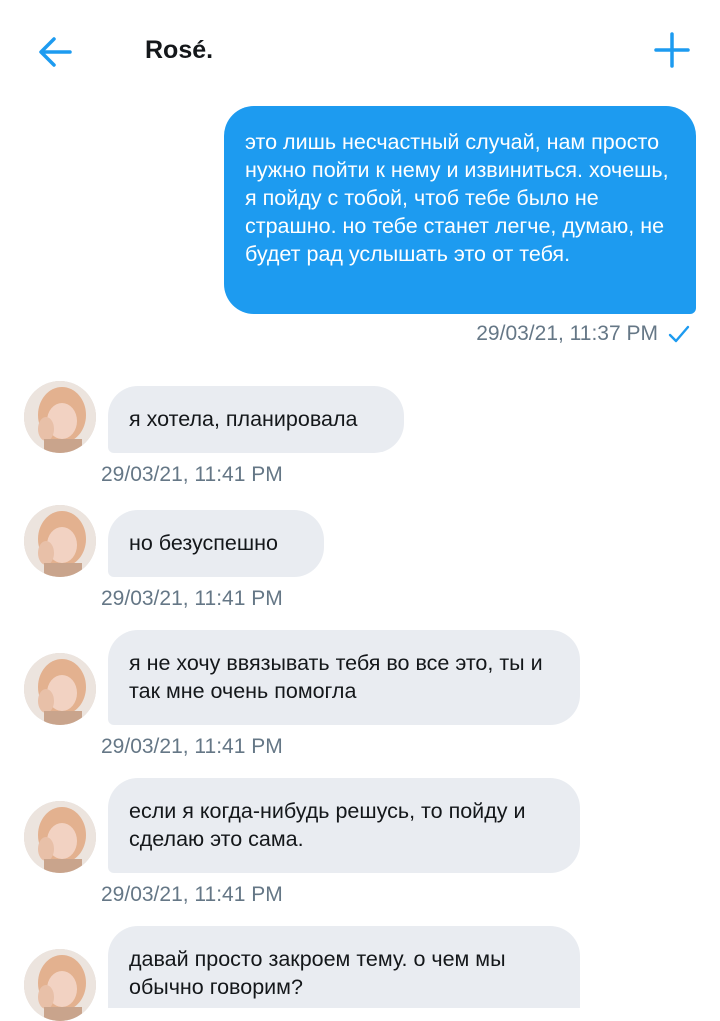 The height and width of the screenshot is (1021, 720). I want to click on back-button, so click(56, 52).